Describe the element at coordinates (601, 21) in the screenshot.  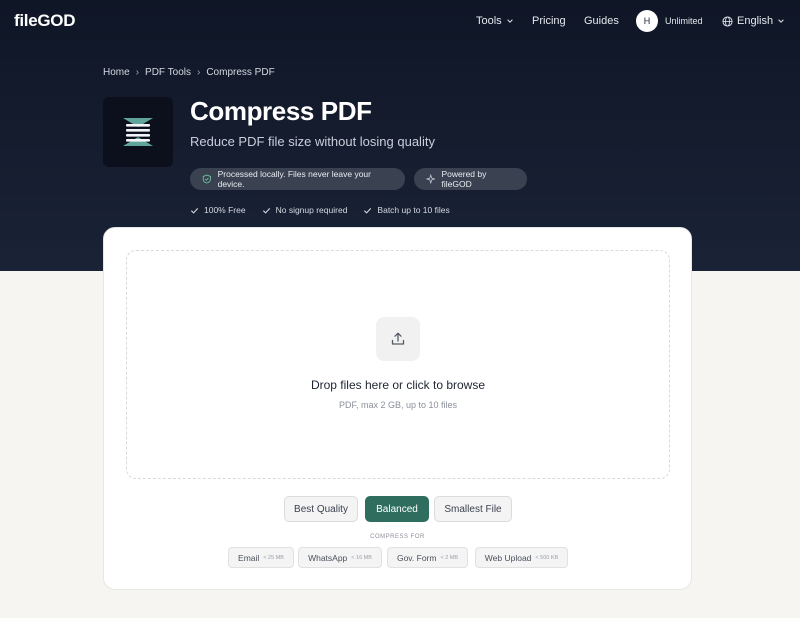
I see `nav-guides-link: Guides` at that location.